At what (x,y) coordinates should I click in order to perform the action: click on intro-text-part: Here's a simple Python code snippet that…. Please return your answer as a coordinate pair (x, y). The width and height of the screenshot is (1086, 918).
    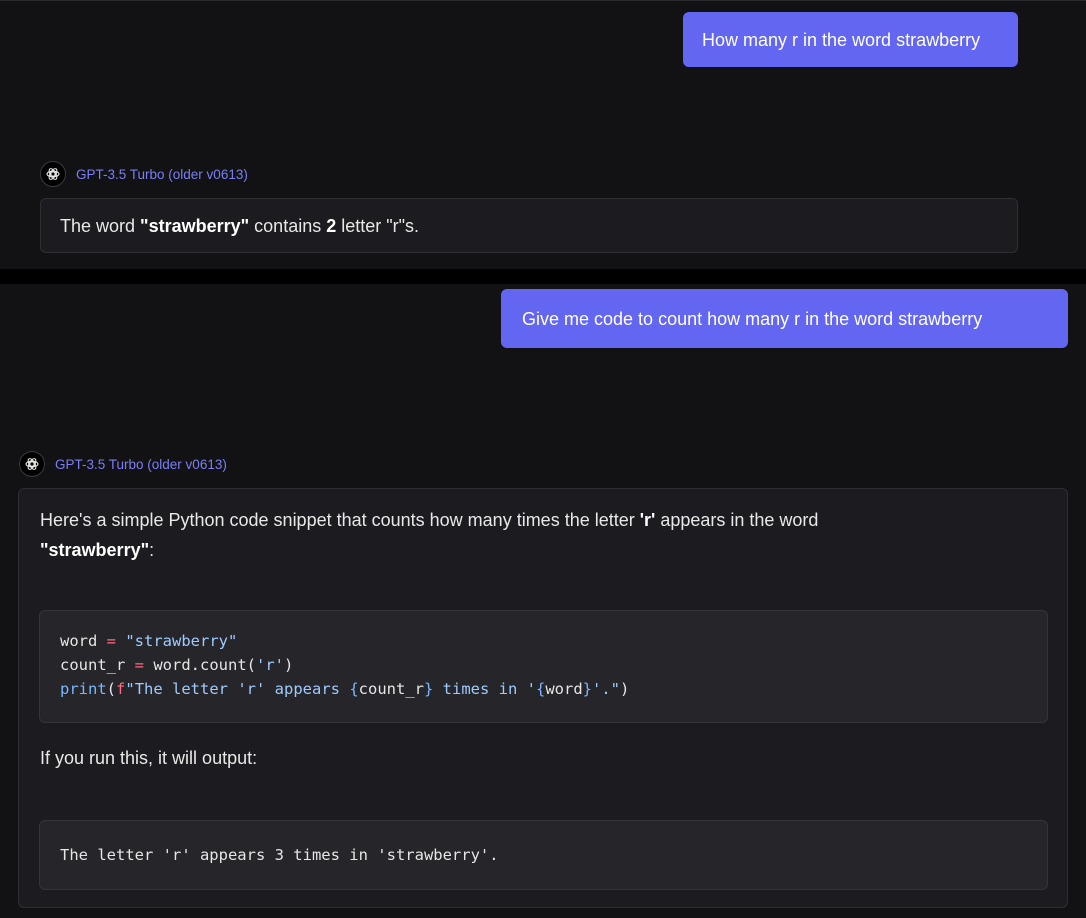
    Looking at the image, I should click on (340, 520).